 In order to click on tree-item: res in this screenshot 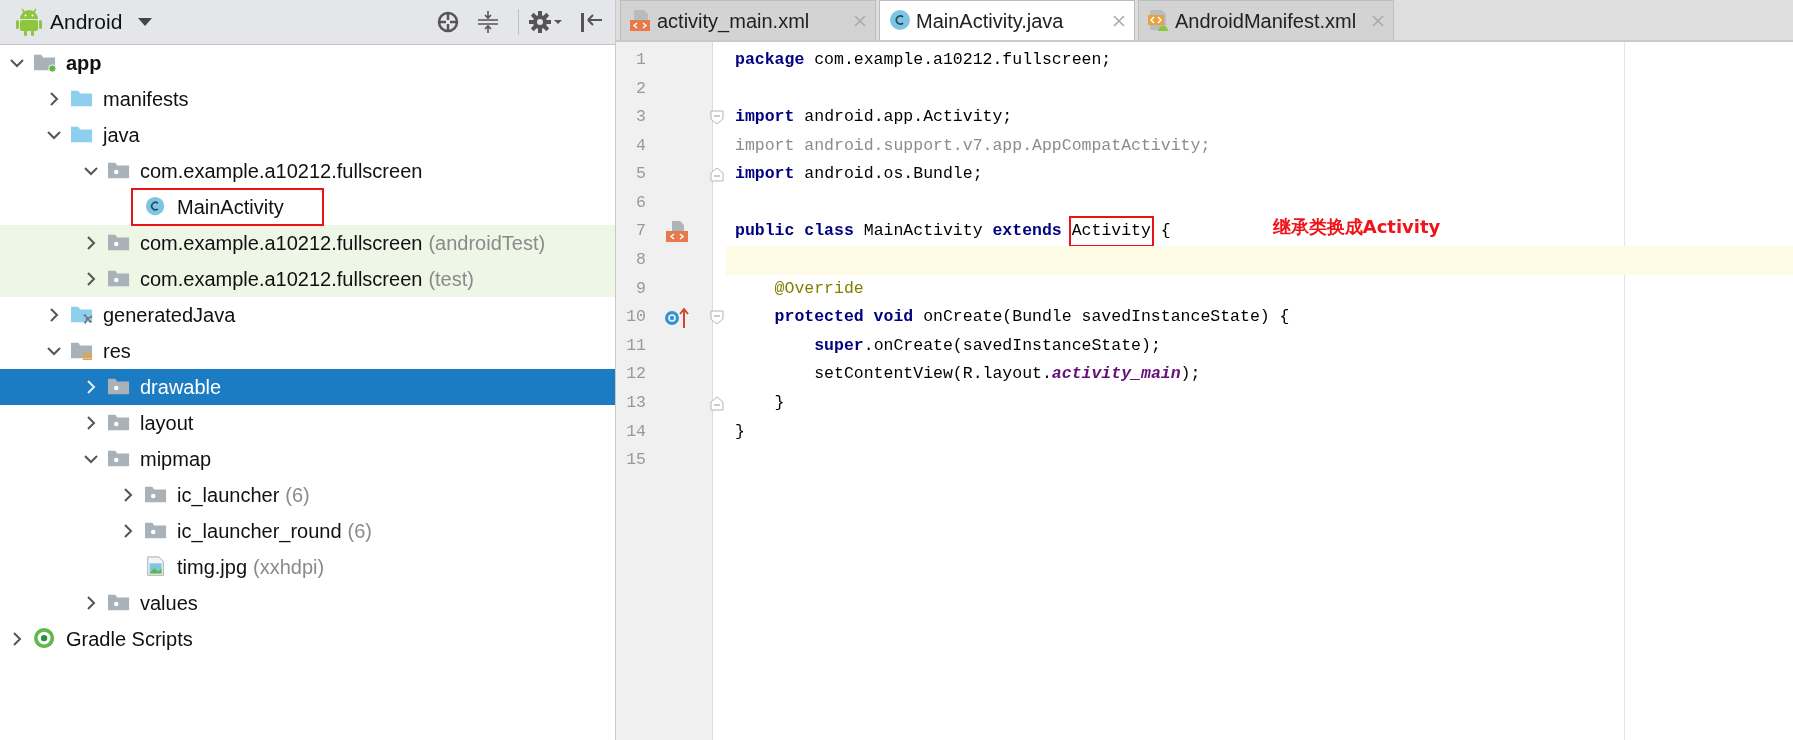, I will do `click(307, 351)`.